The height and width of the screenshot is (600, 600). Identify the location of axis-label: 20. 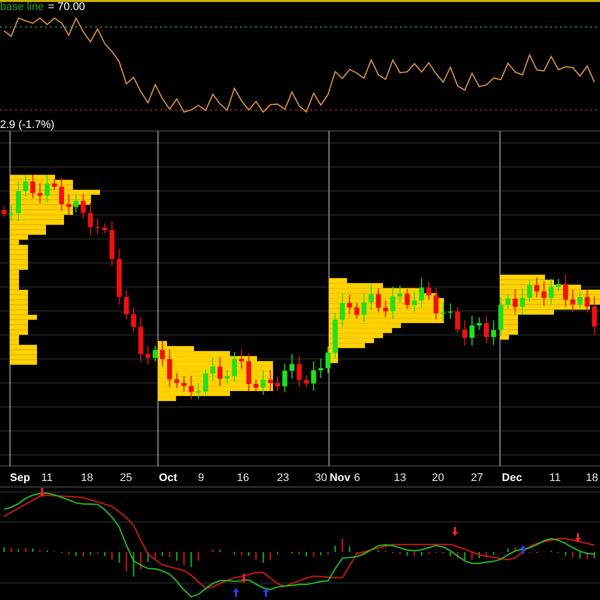
(438, 478).